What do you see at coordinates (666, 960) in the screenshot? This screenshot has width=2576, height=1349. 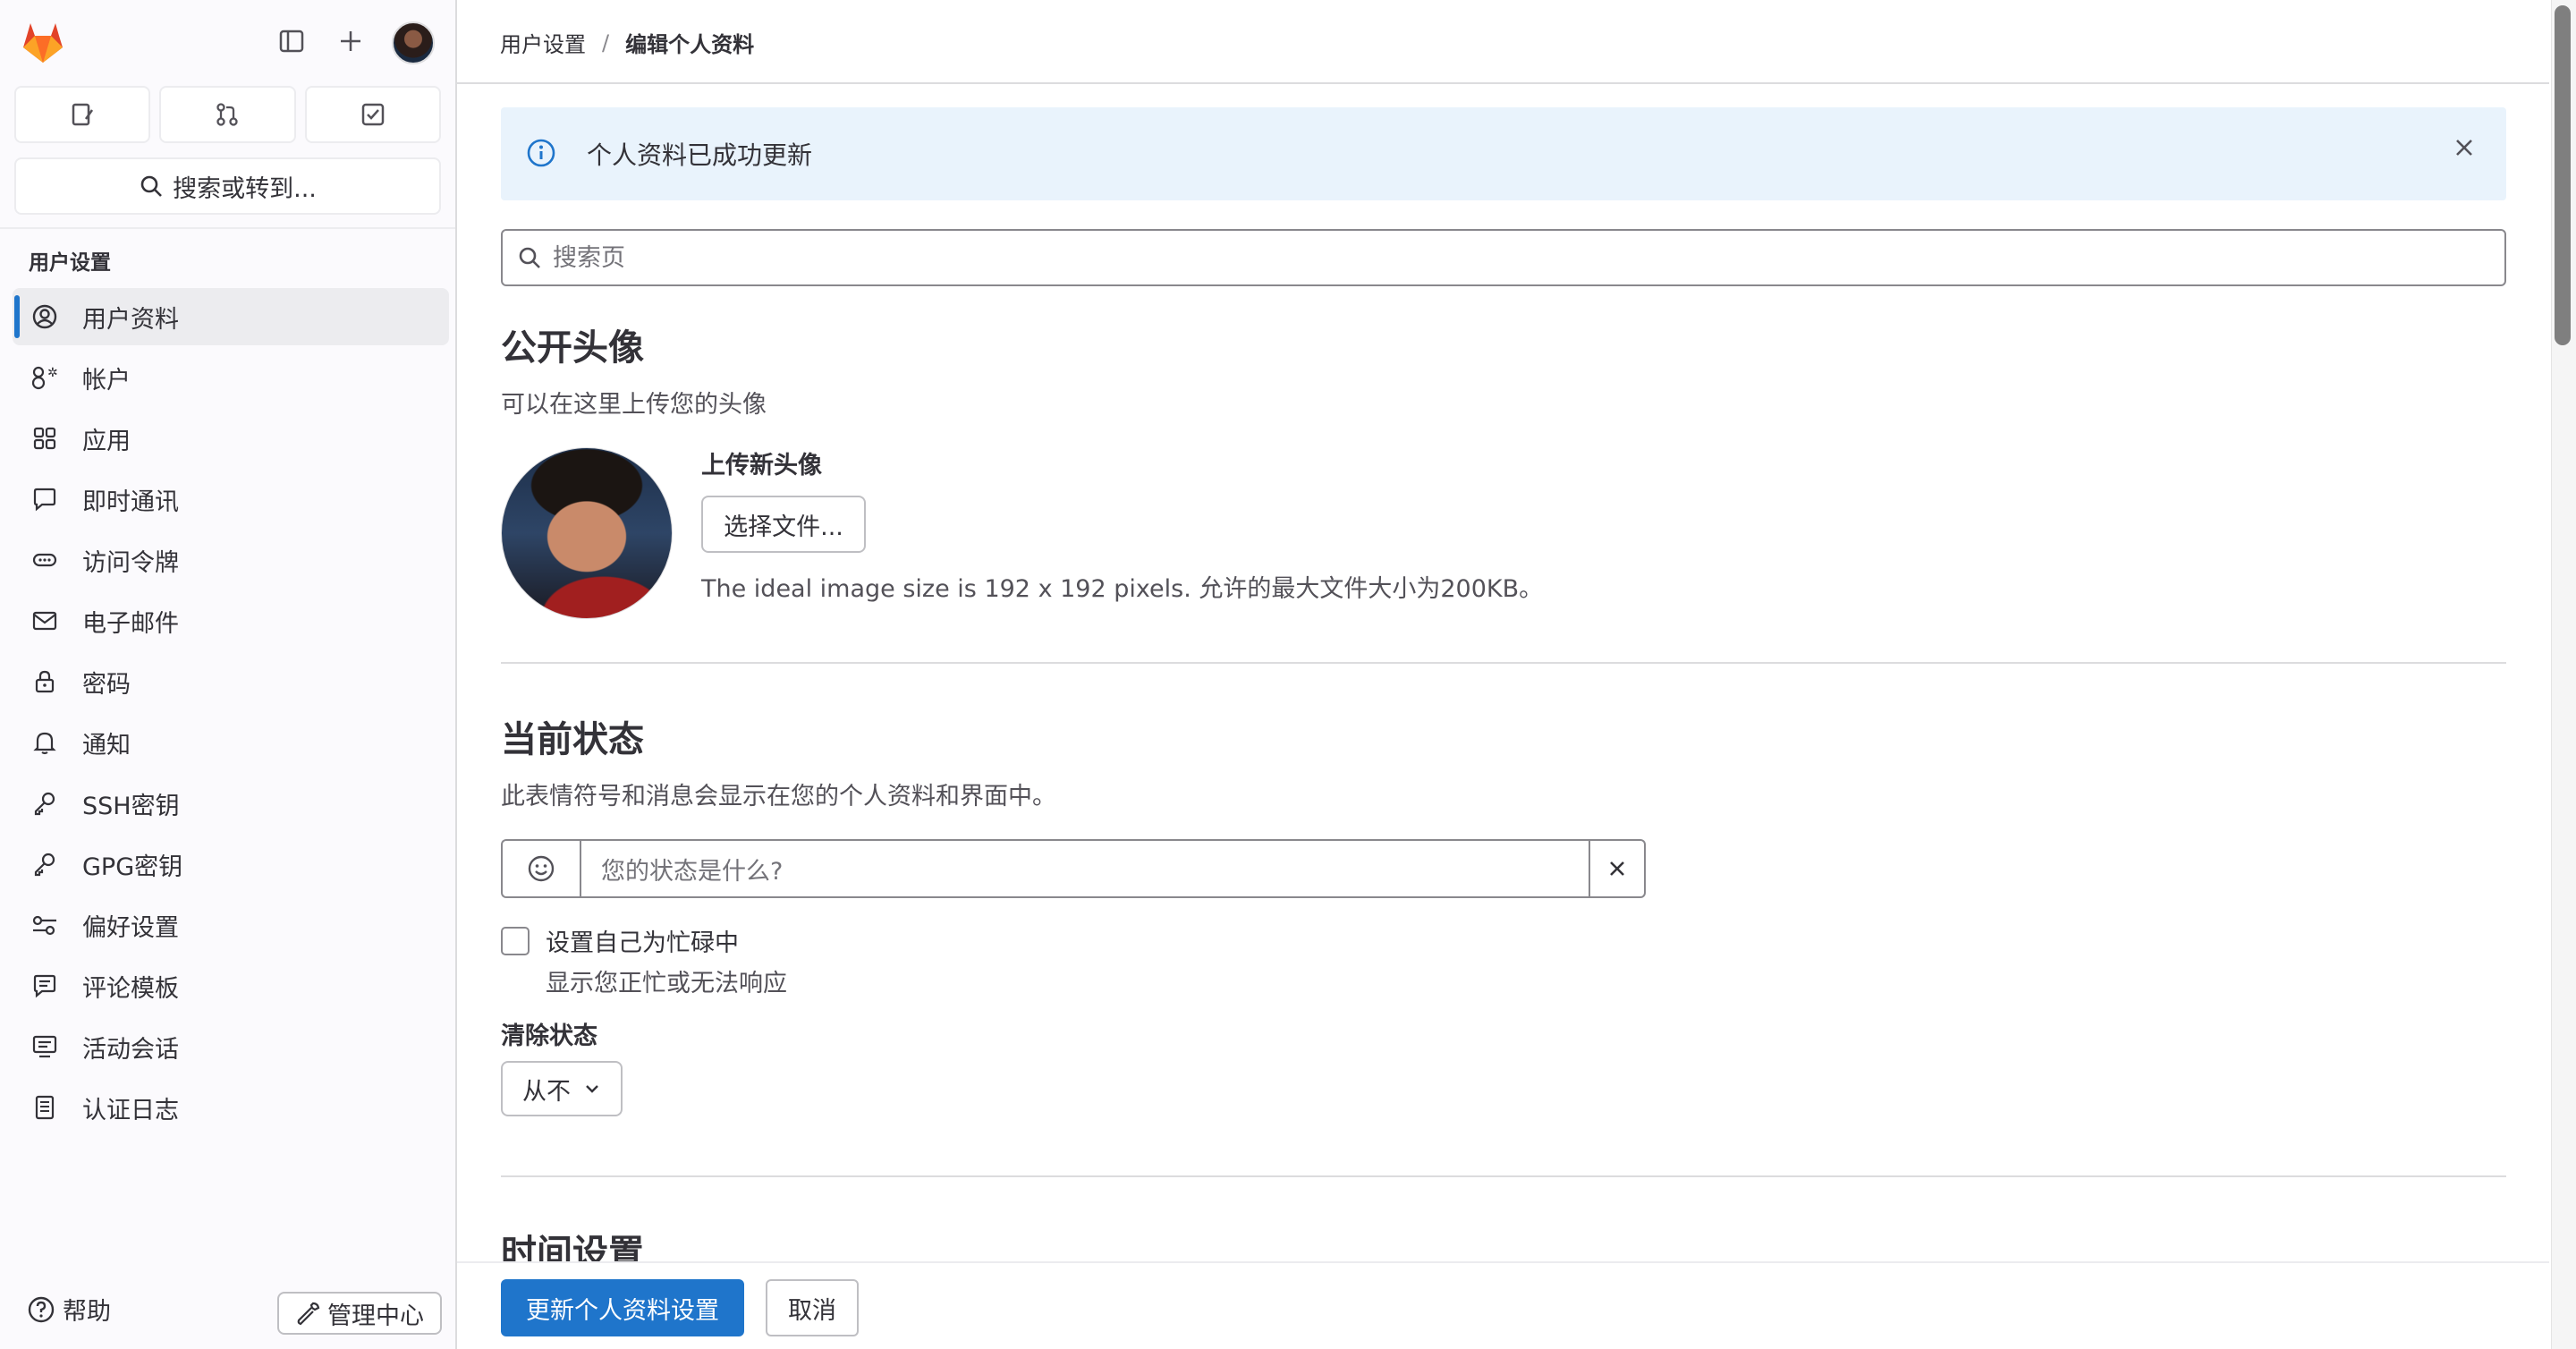 I see `busy-text: 设置自己为忙碌中 显示您正忙或无法响应` at bounding box center [666, 960].